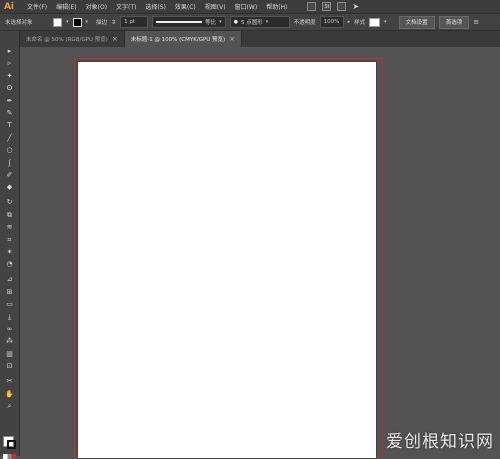 The height and width of the screenshot is (459, 500). I want to click on mesh-tool-icon: ⊞, so click(9, 292).